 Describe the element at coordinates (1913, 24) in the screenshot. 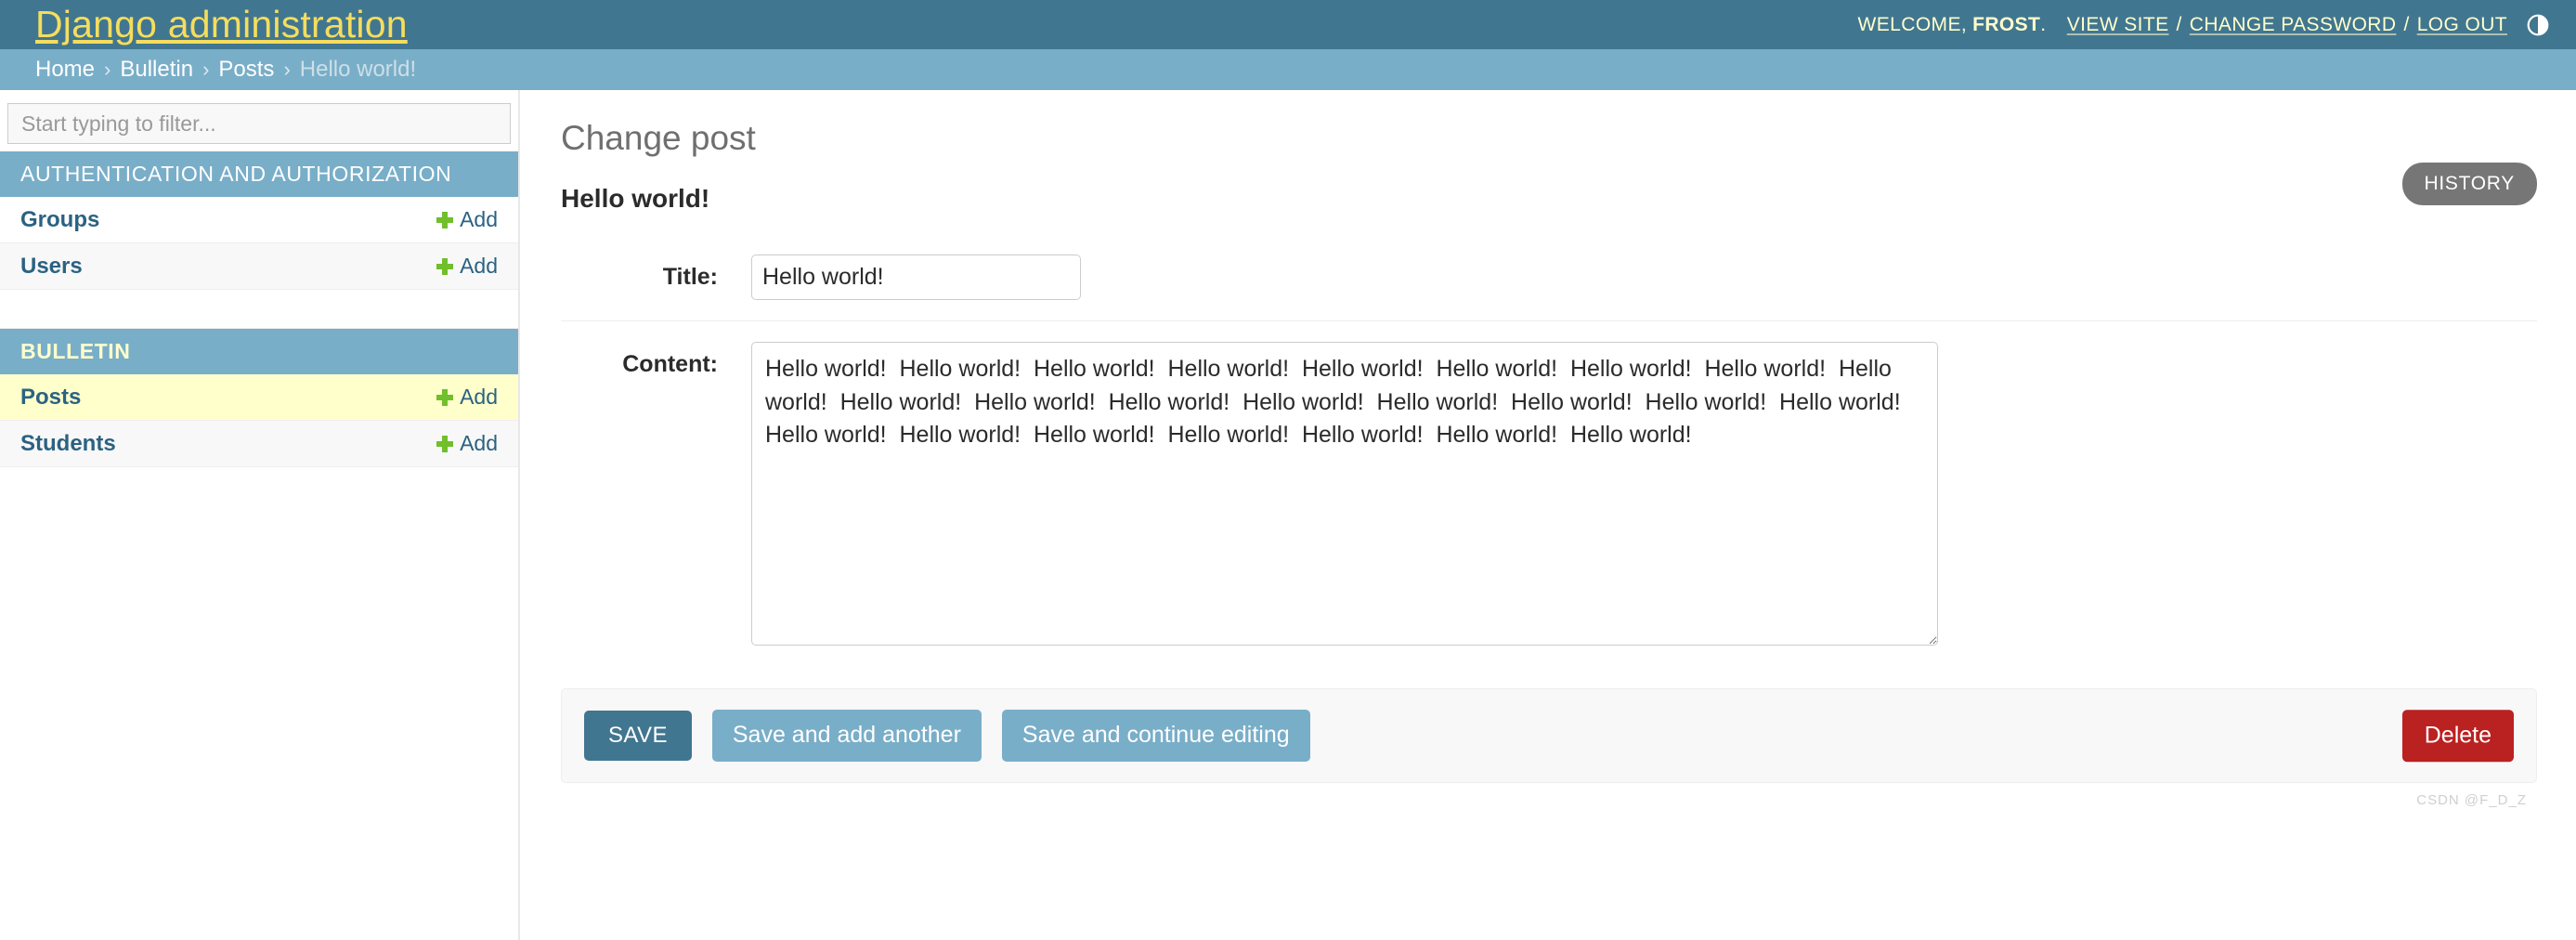

I see `welcome-text: WELCOME,` at that location.